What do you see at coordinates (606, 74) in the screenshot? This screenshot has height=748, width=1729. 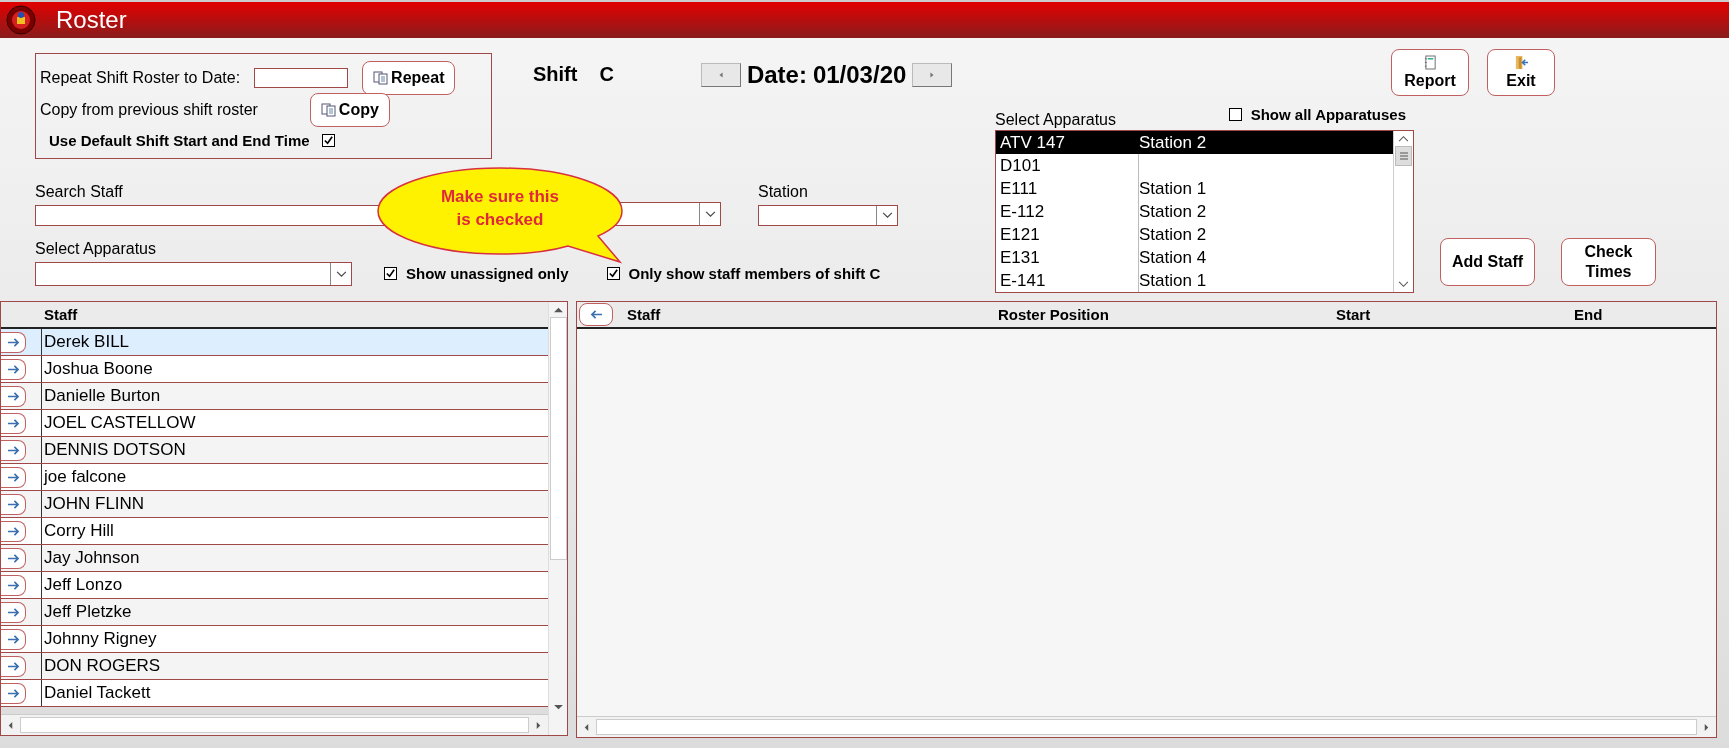 I see `shift-value: C` at bounding box center [606, 74].